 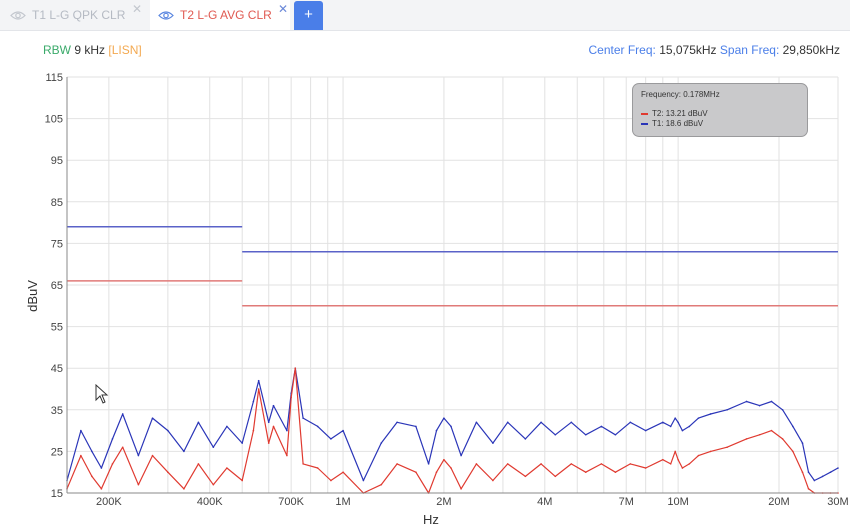 What do you see at coordinates (431, 519) in the screenshot?
I see `x-axis-label: Hz` at bounding box center [431, 519].